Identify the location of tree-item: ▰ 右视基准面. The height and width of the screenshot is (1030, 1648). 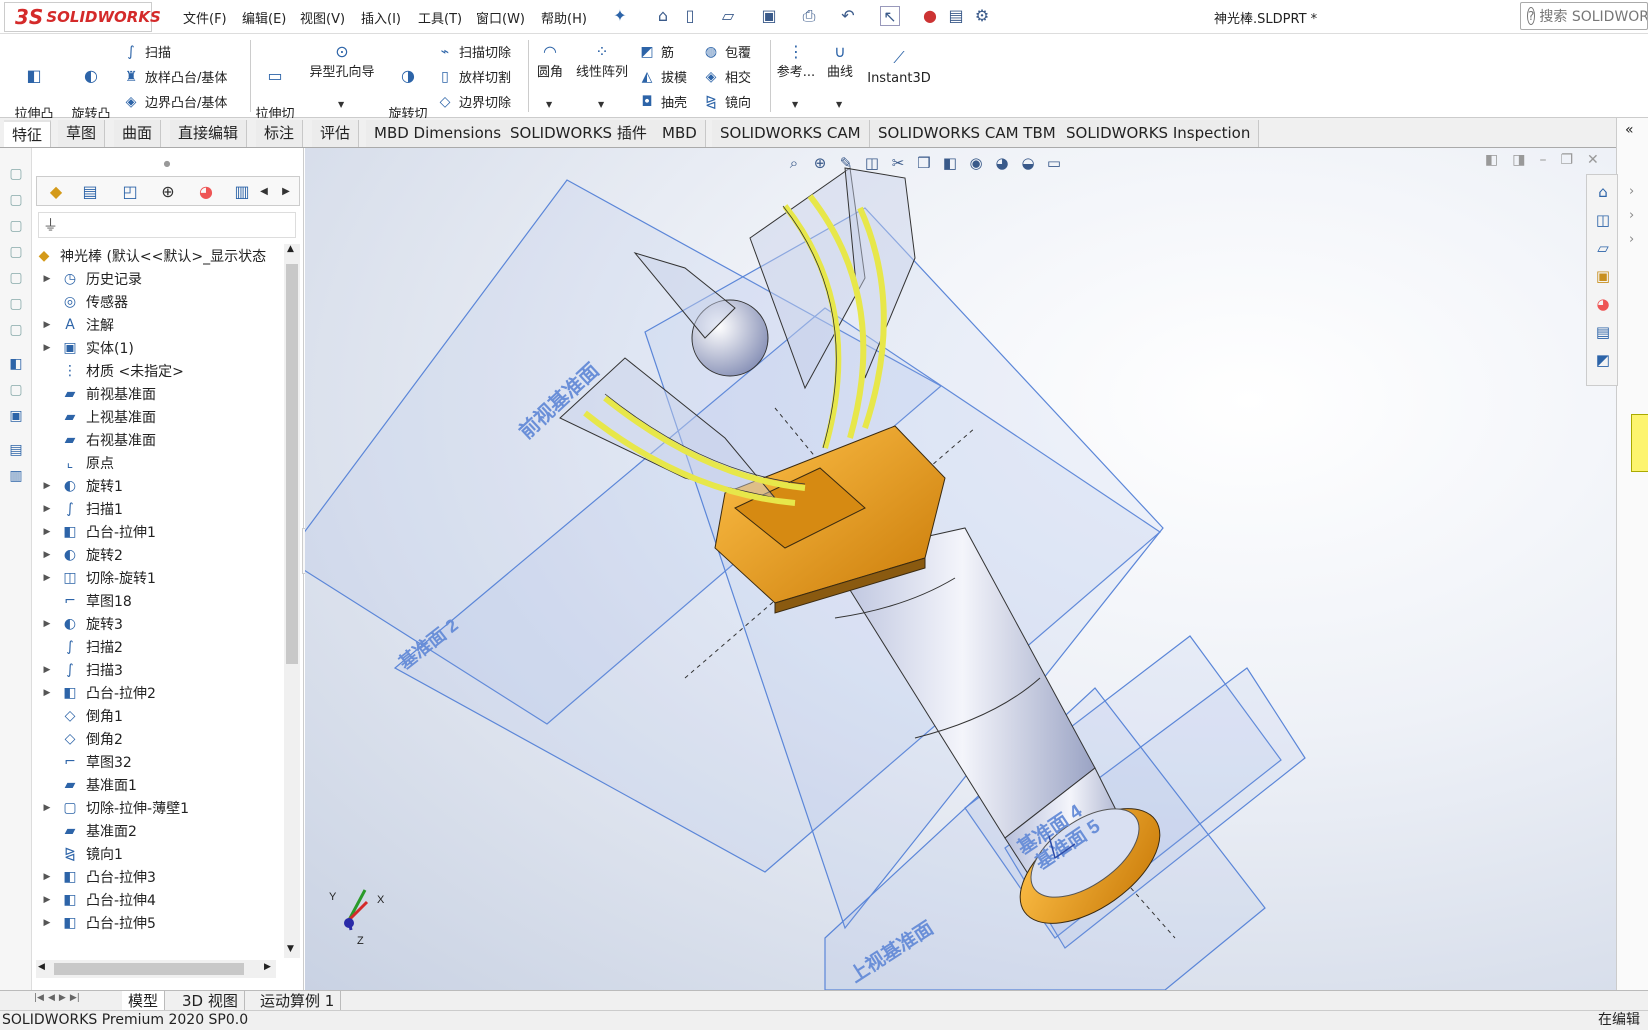
(157, 440).